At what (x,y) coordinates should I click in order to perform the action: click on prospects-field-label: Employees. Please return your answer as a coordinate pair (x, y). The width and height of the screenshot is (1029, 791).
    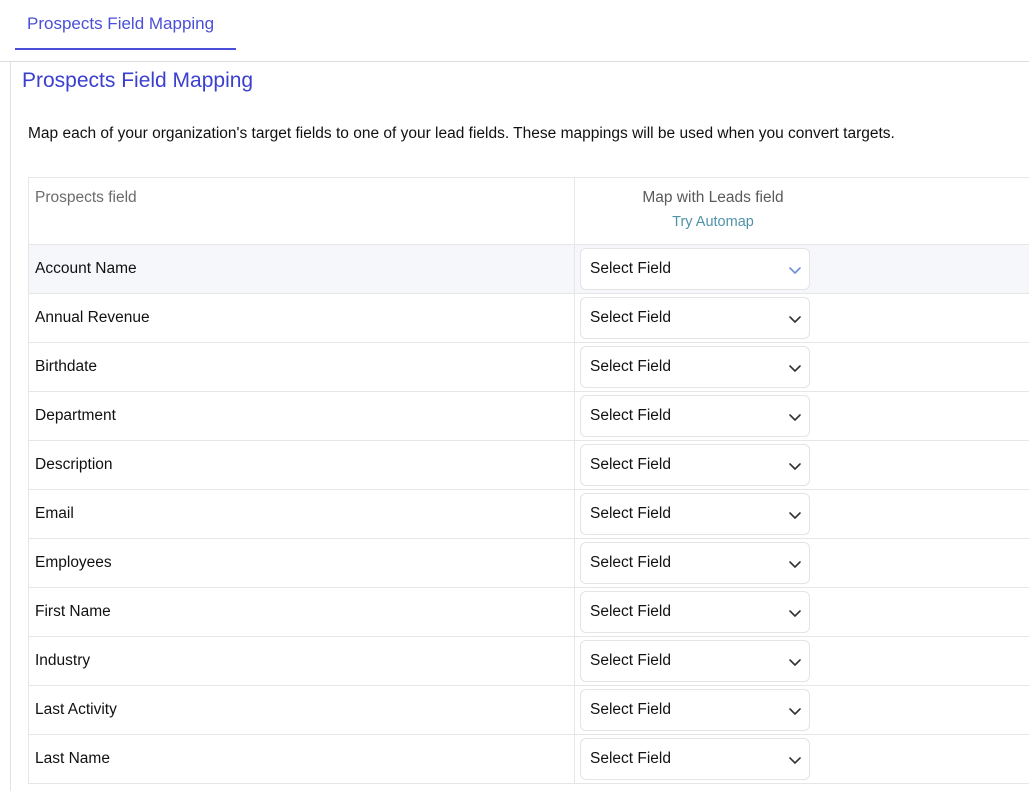
    Looking at the image, I should click on (73, 562).